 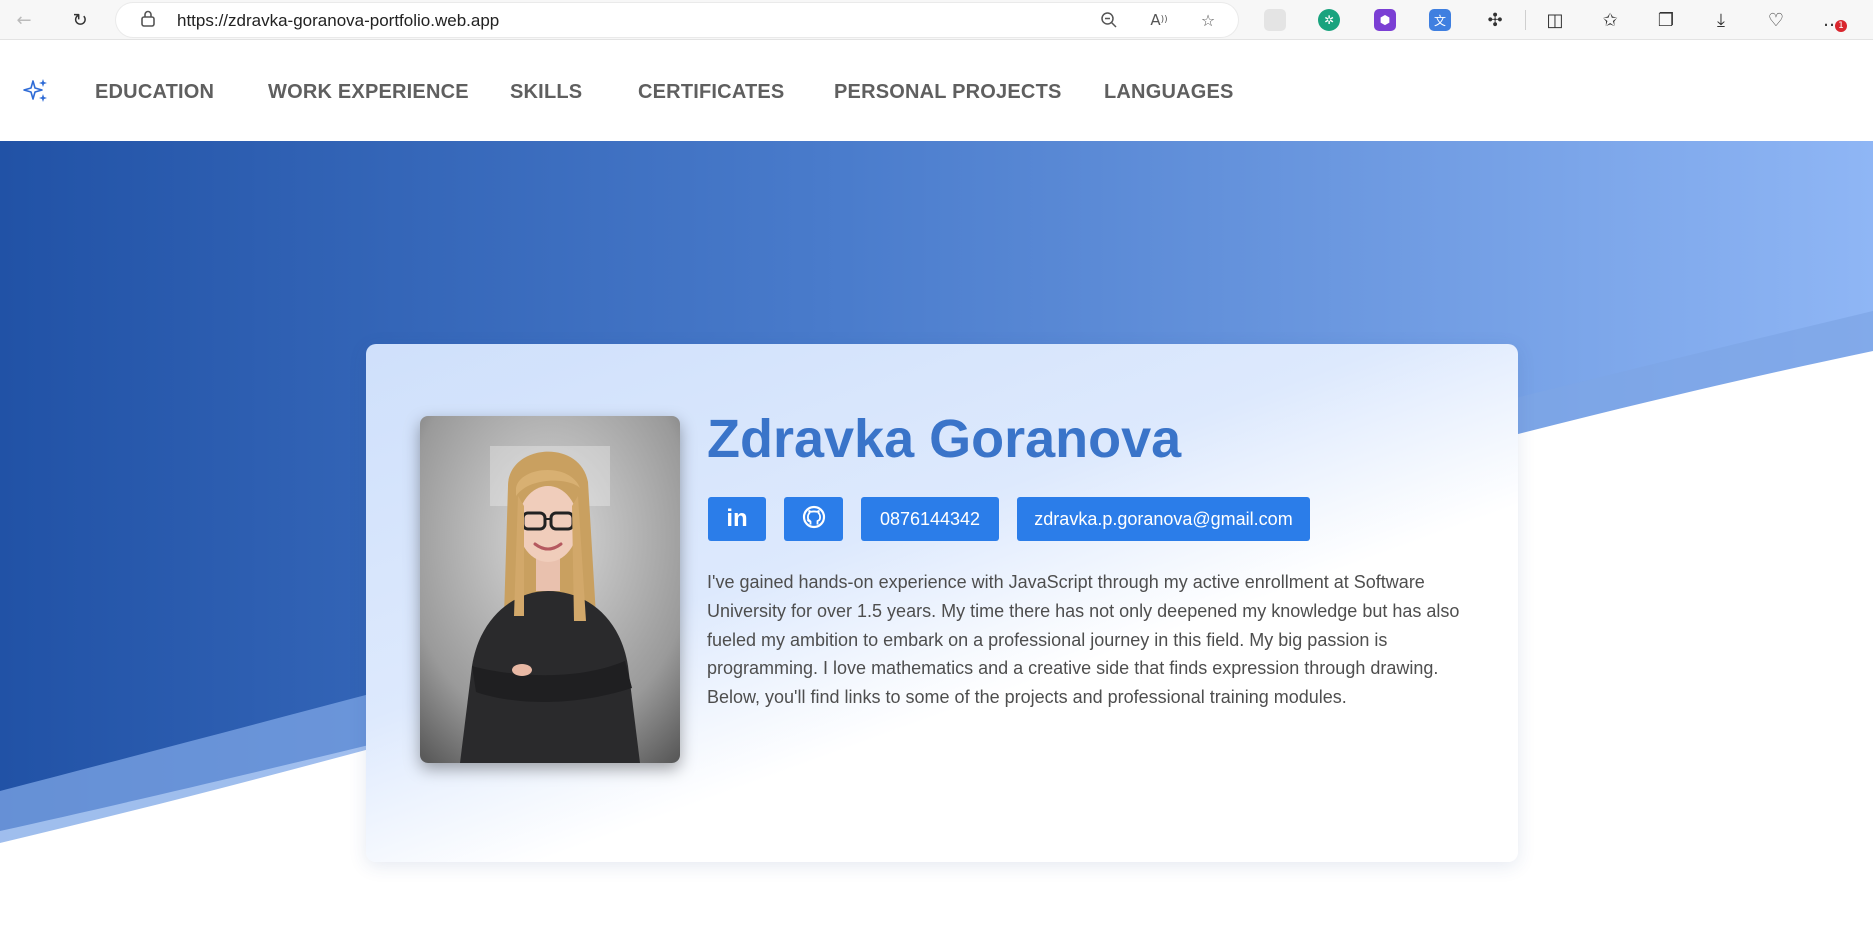 What do you see at coordinates (550, 589) in the screenshot?
I see `profile-photo` at bounding box center [550, 589].